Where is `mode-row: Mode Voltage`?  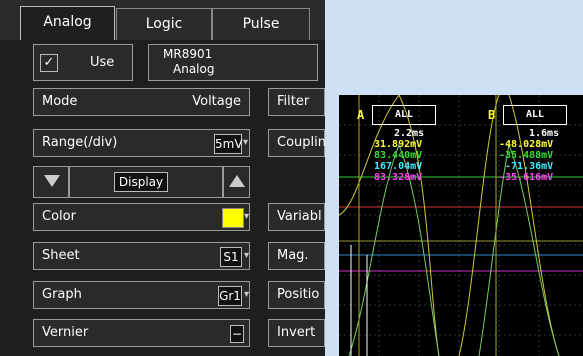
mode-row: Mode Voltage is located at coordinates (141, 102).